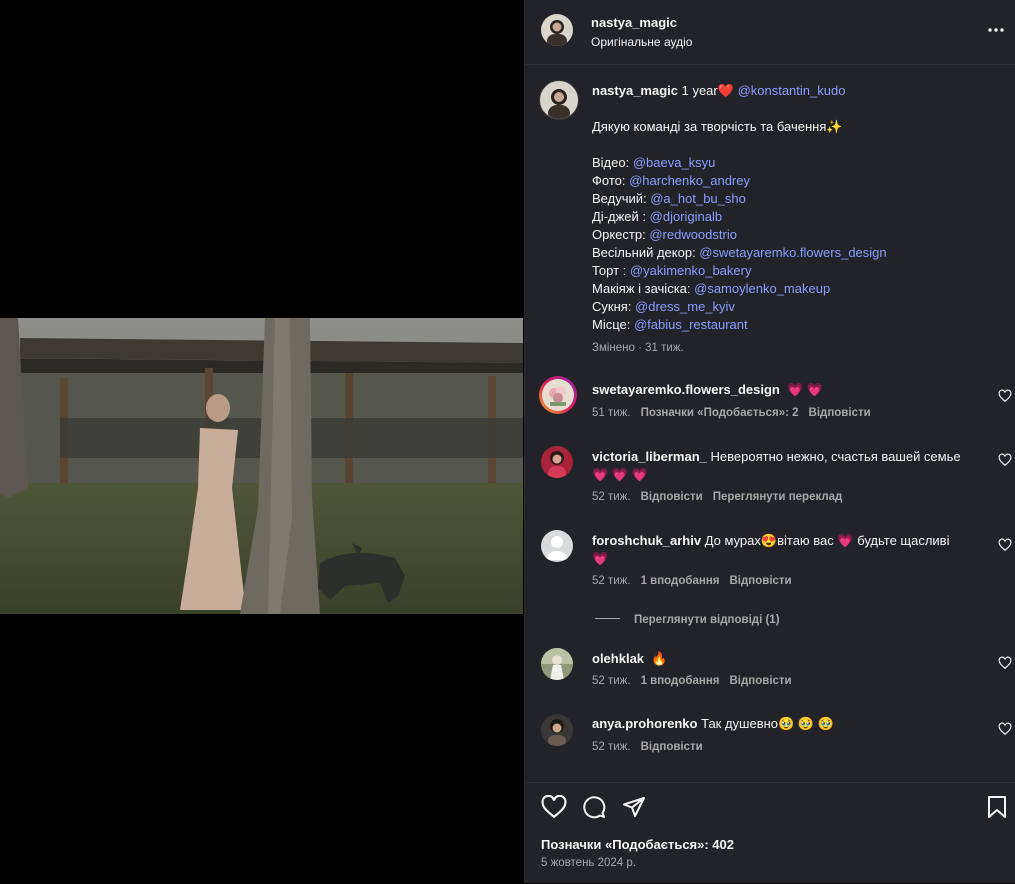 The image size is (1015, 884). Describe the element at coordinates (686, 216) in the screenshot. I see `credit-handle-link: @djoriginalb` at that location.